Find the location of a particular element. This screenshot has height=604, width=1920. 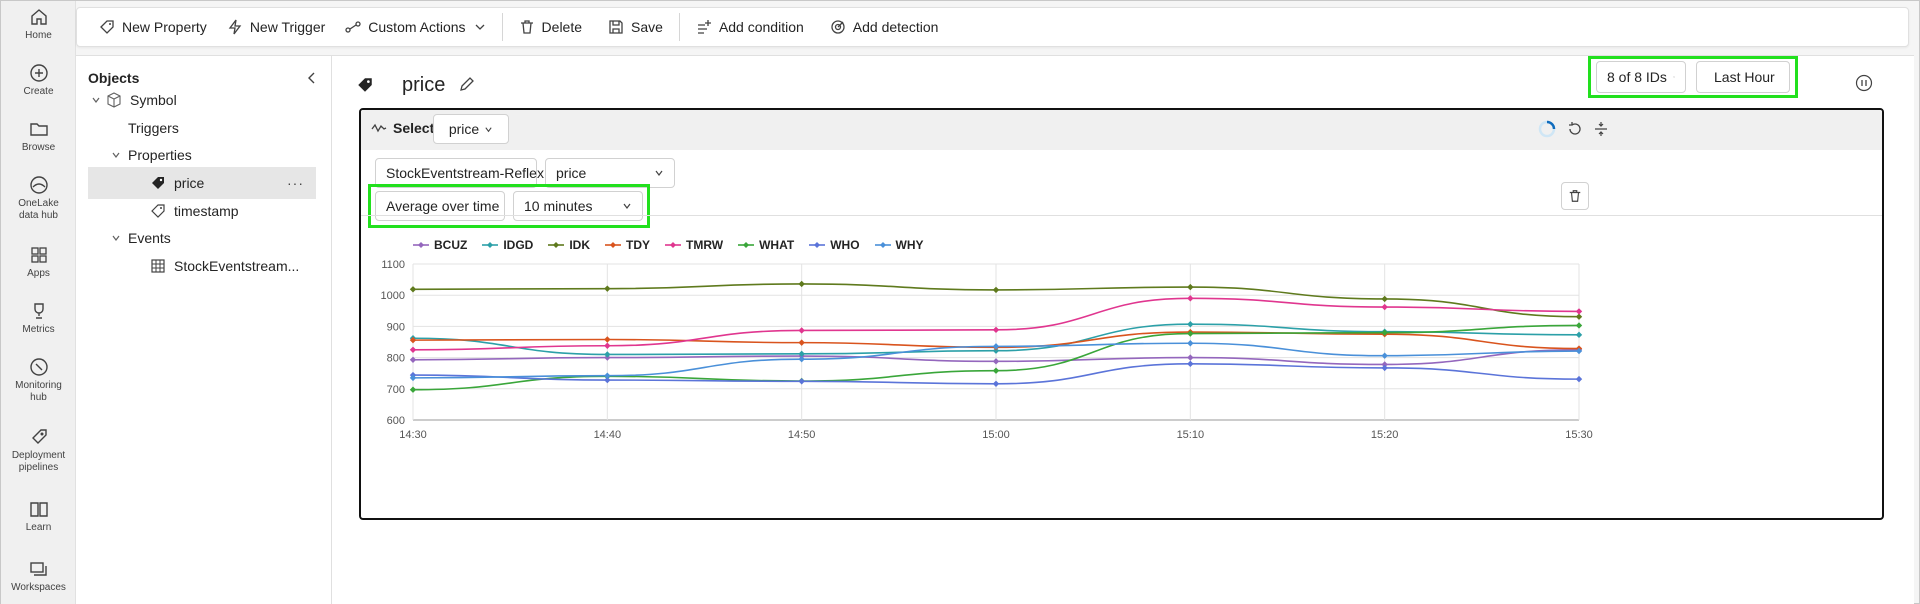

new-property-button: New Property is located at coordinates (153, 27).